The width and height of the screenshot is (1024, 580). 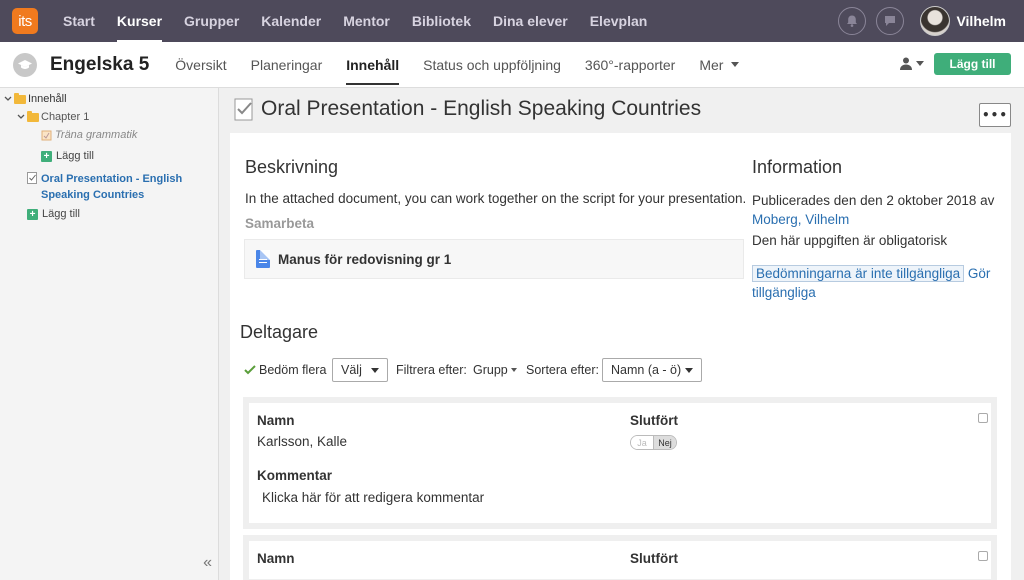 I want to click on tree-chapter: Chapter 1, so click(x=53, y=116).